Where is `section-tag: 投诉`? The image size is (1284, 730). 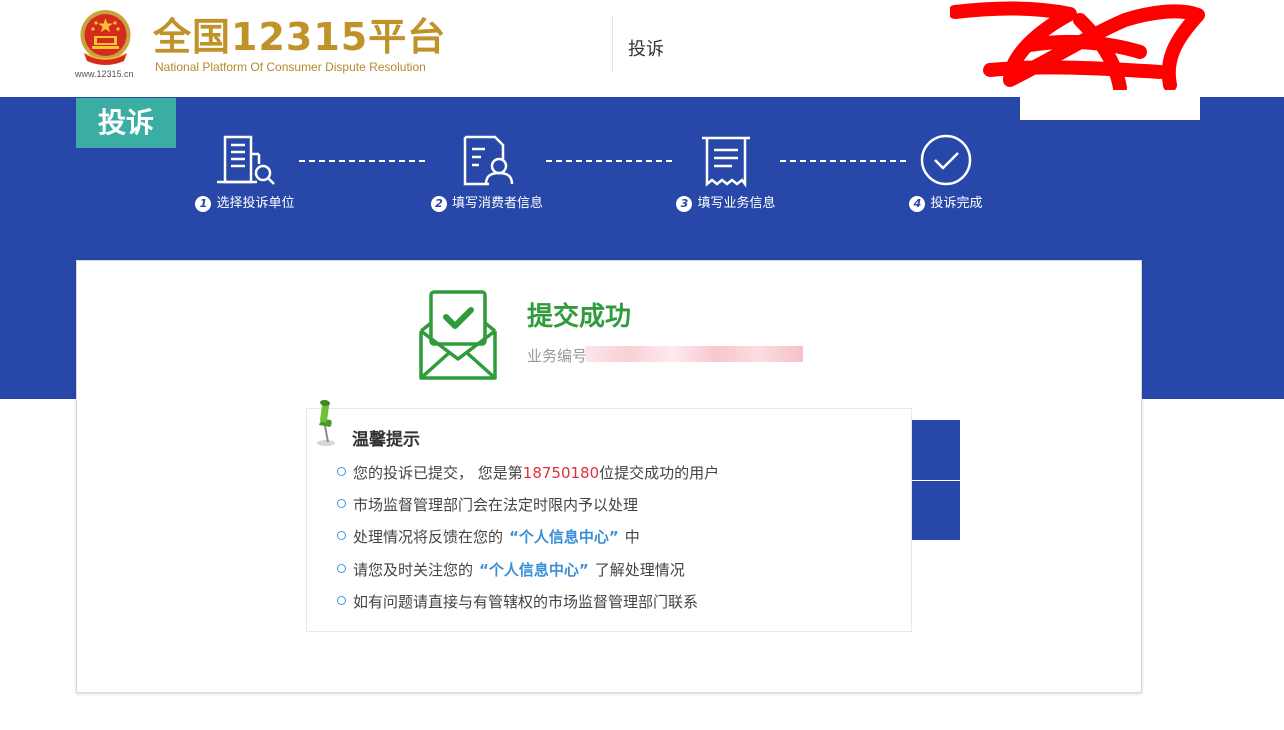
section-tag: 投诉 is located at coordinates (126, 123).